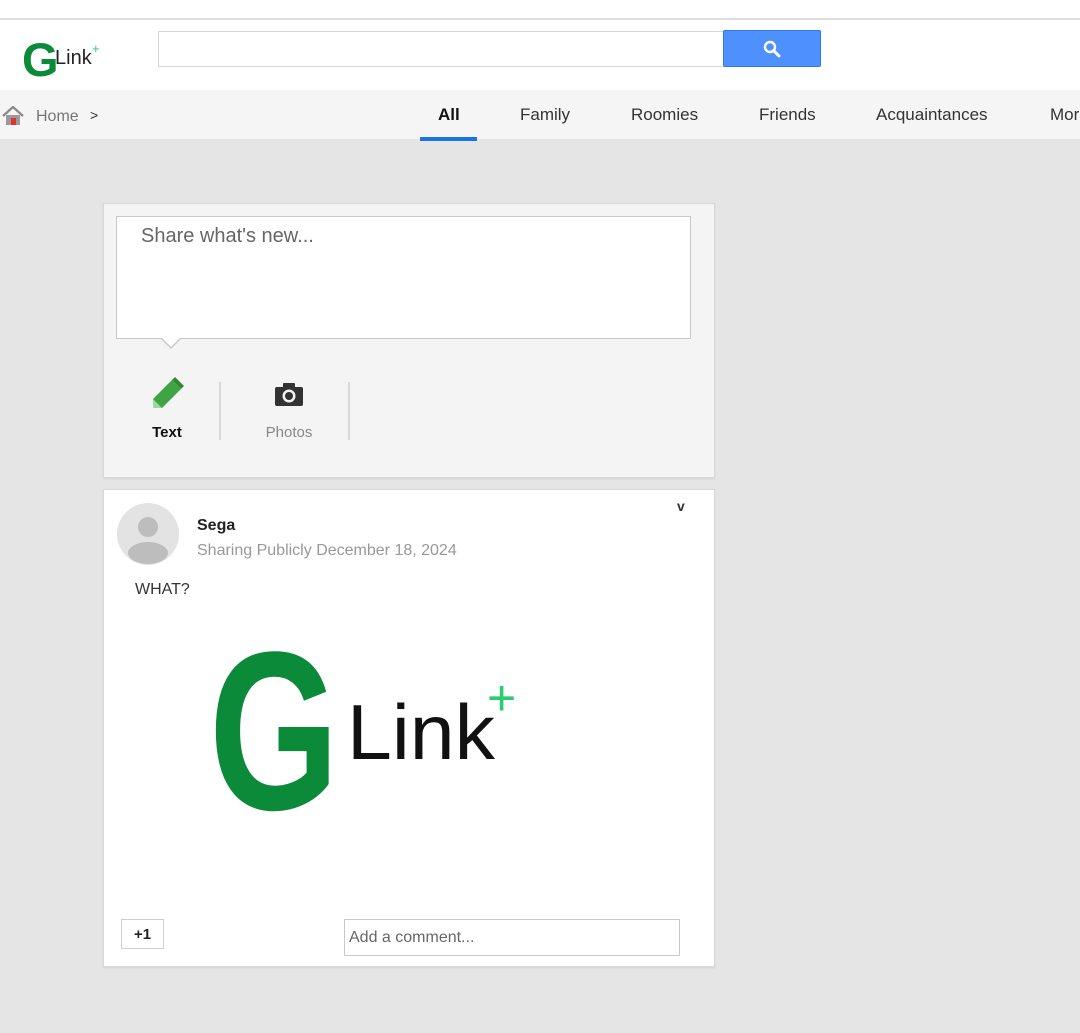 Image resolution: width=1080 pixels, height=1033 pixels. I want to click on top-header: G Link +, so click(540, 45).